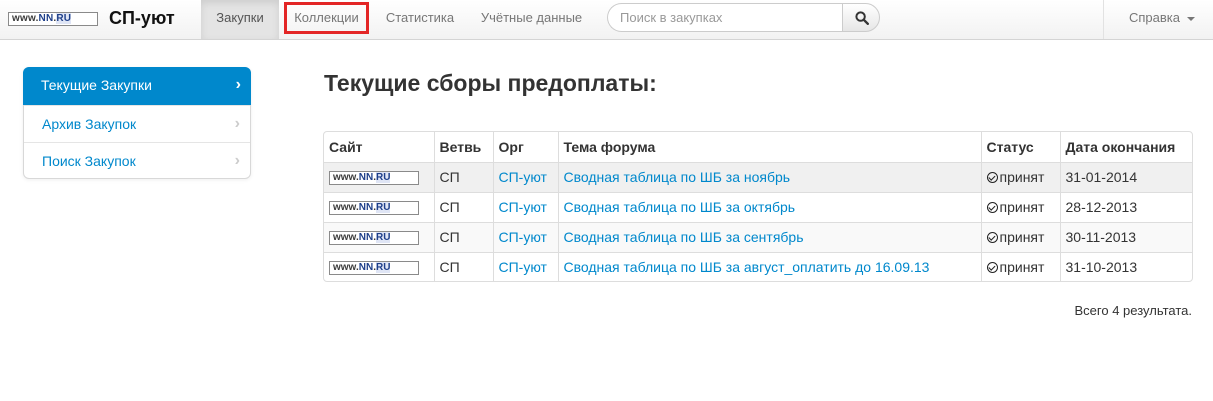 The height and width of the screenshot is (401, 1213). What do you see at coordinates (525, 147) in the screenshot?
I see `column-header-org: Орг` at bounding box center [525, 147].